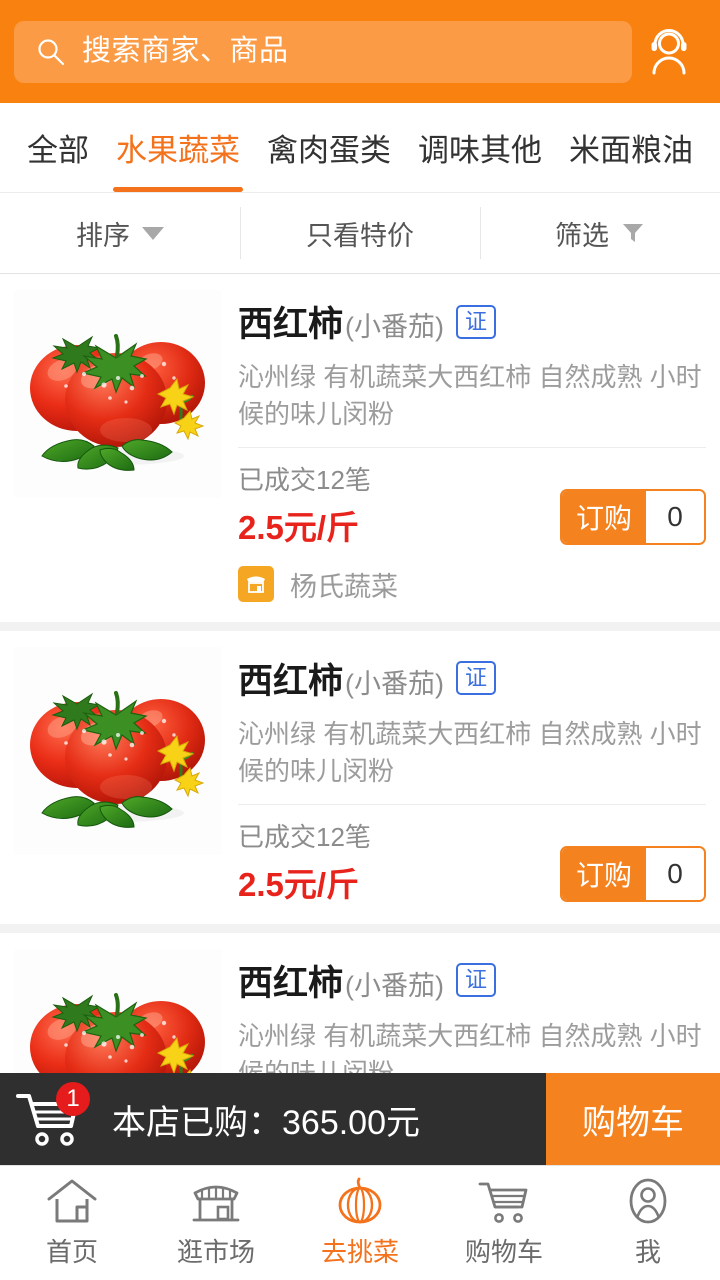 This screenshot has height=1280, width=720. I want to click on funnel-icon, so click(633, 233).